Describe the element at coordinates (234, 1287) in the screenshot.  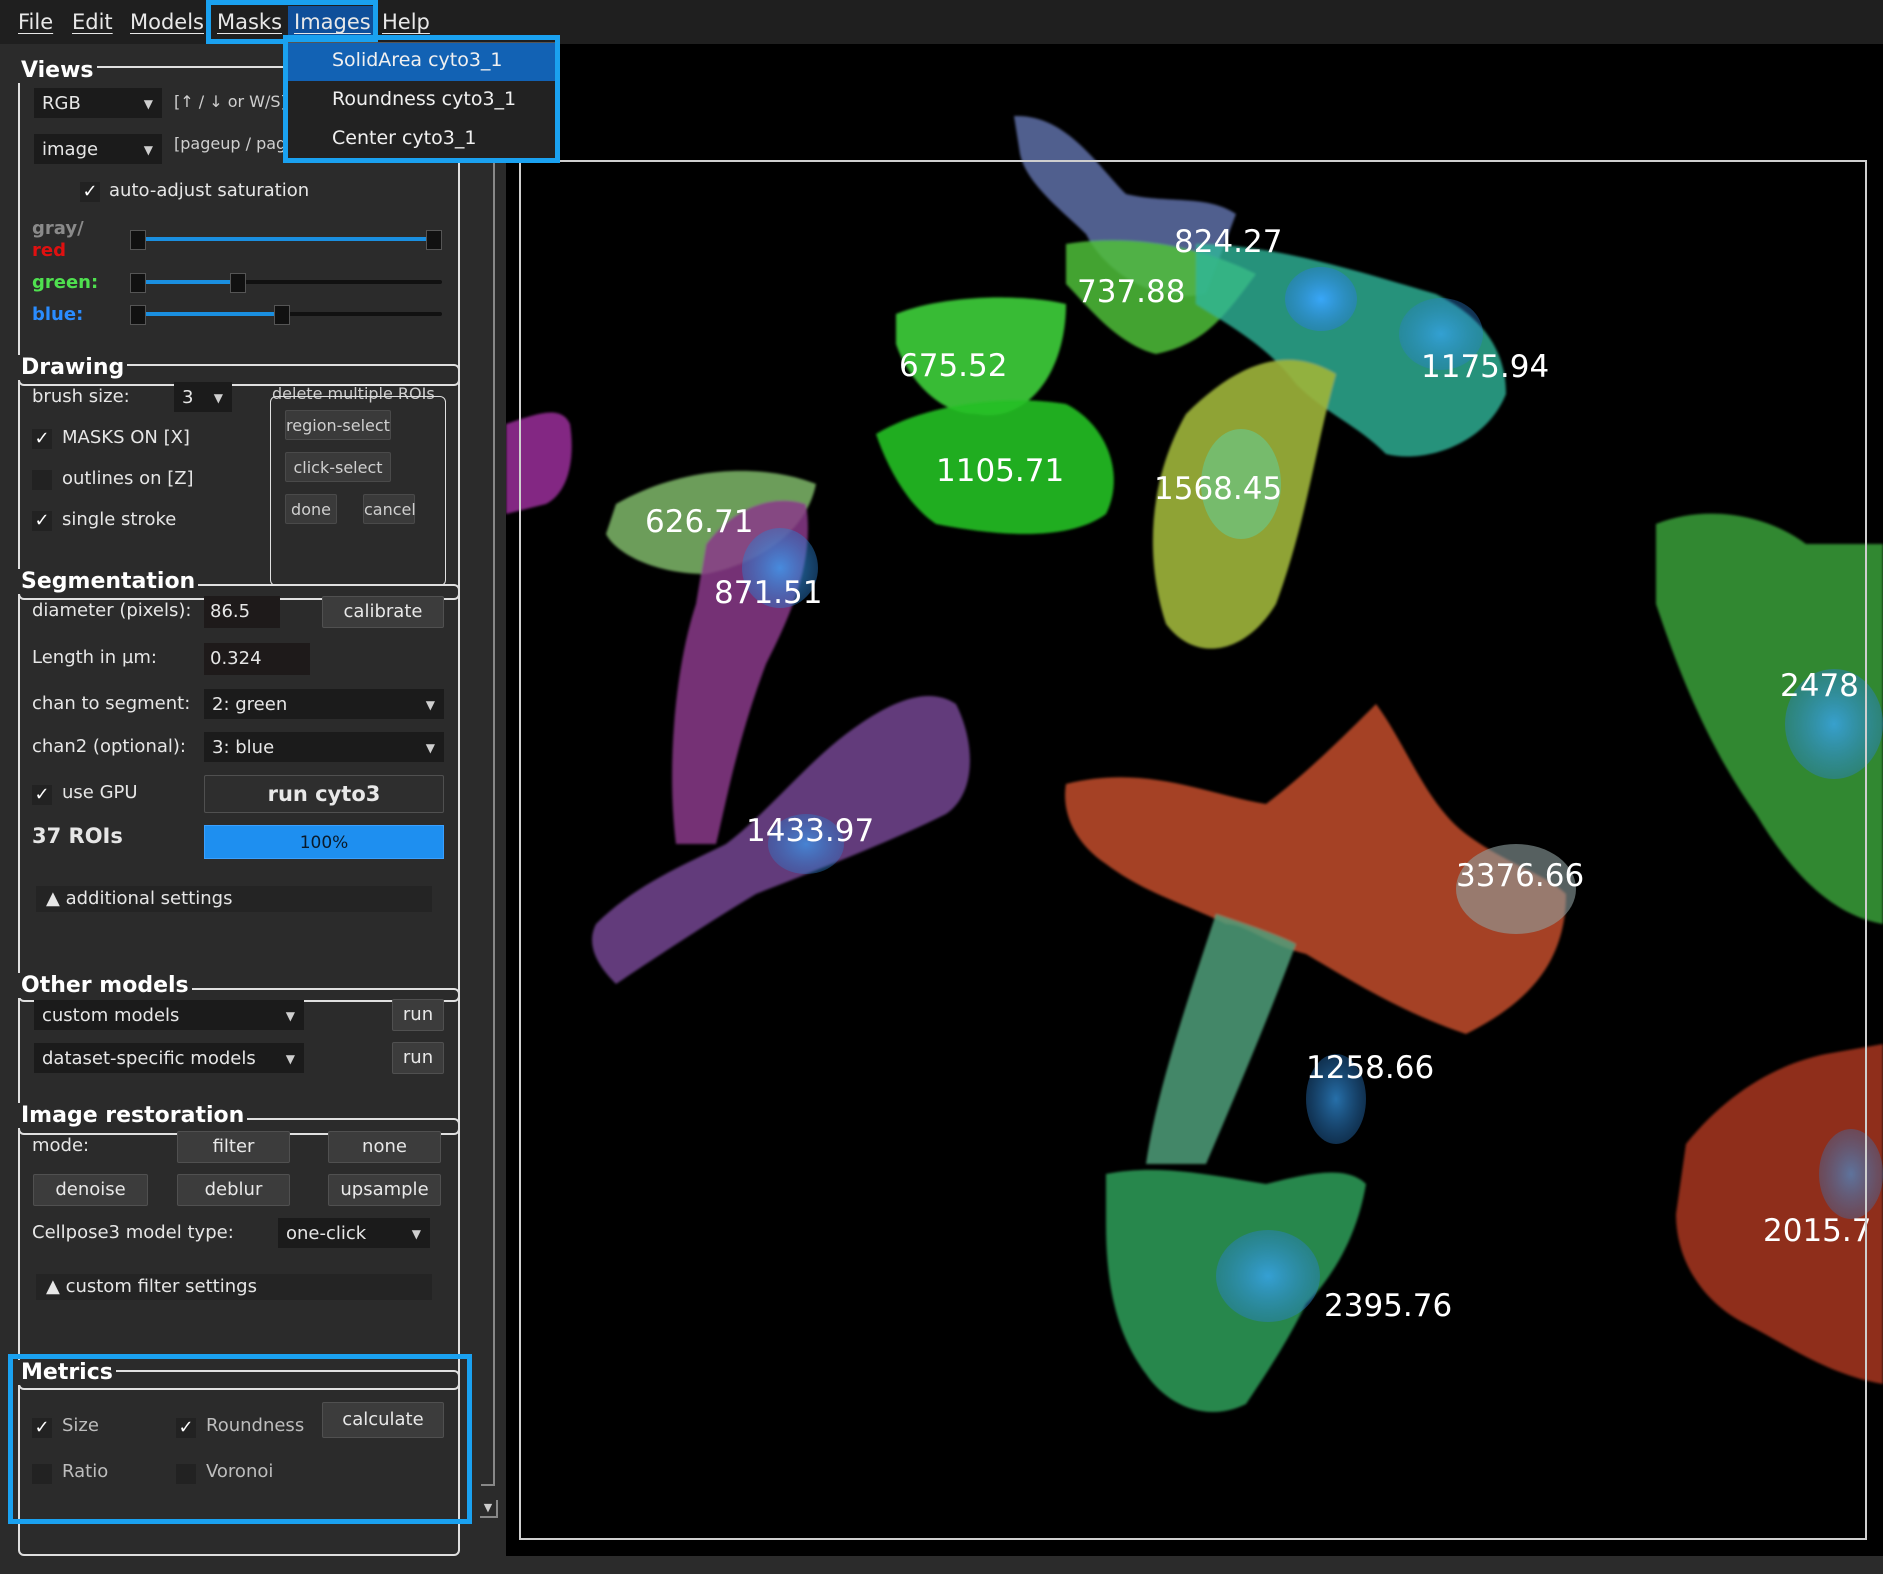
I see `custom-filter-settings-toggle: ▲ custom filter settings` at that location.